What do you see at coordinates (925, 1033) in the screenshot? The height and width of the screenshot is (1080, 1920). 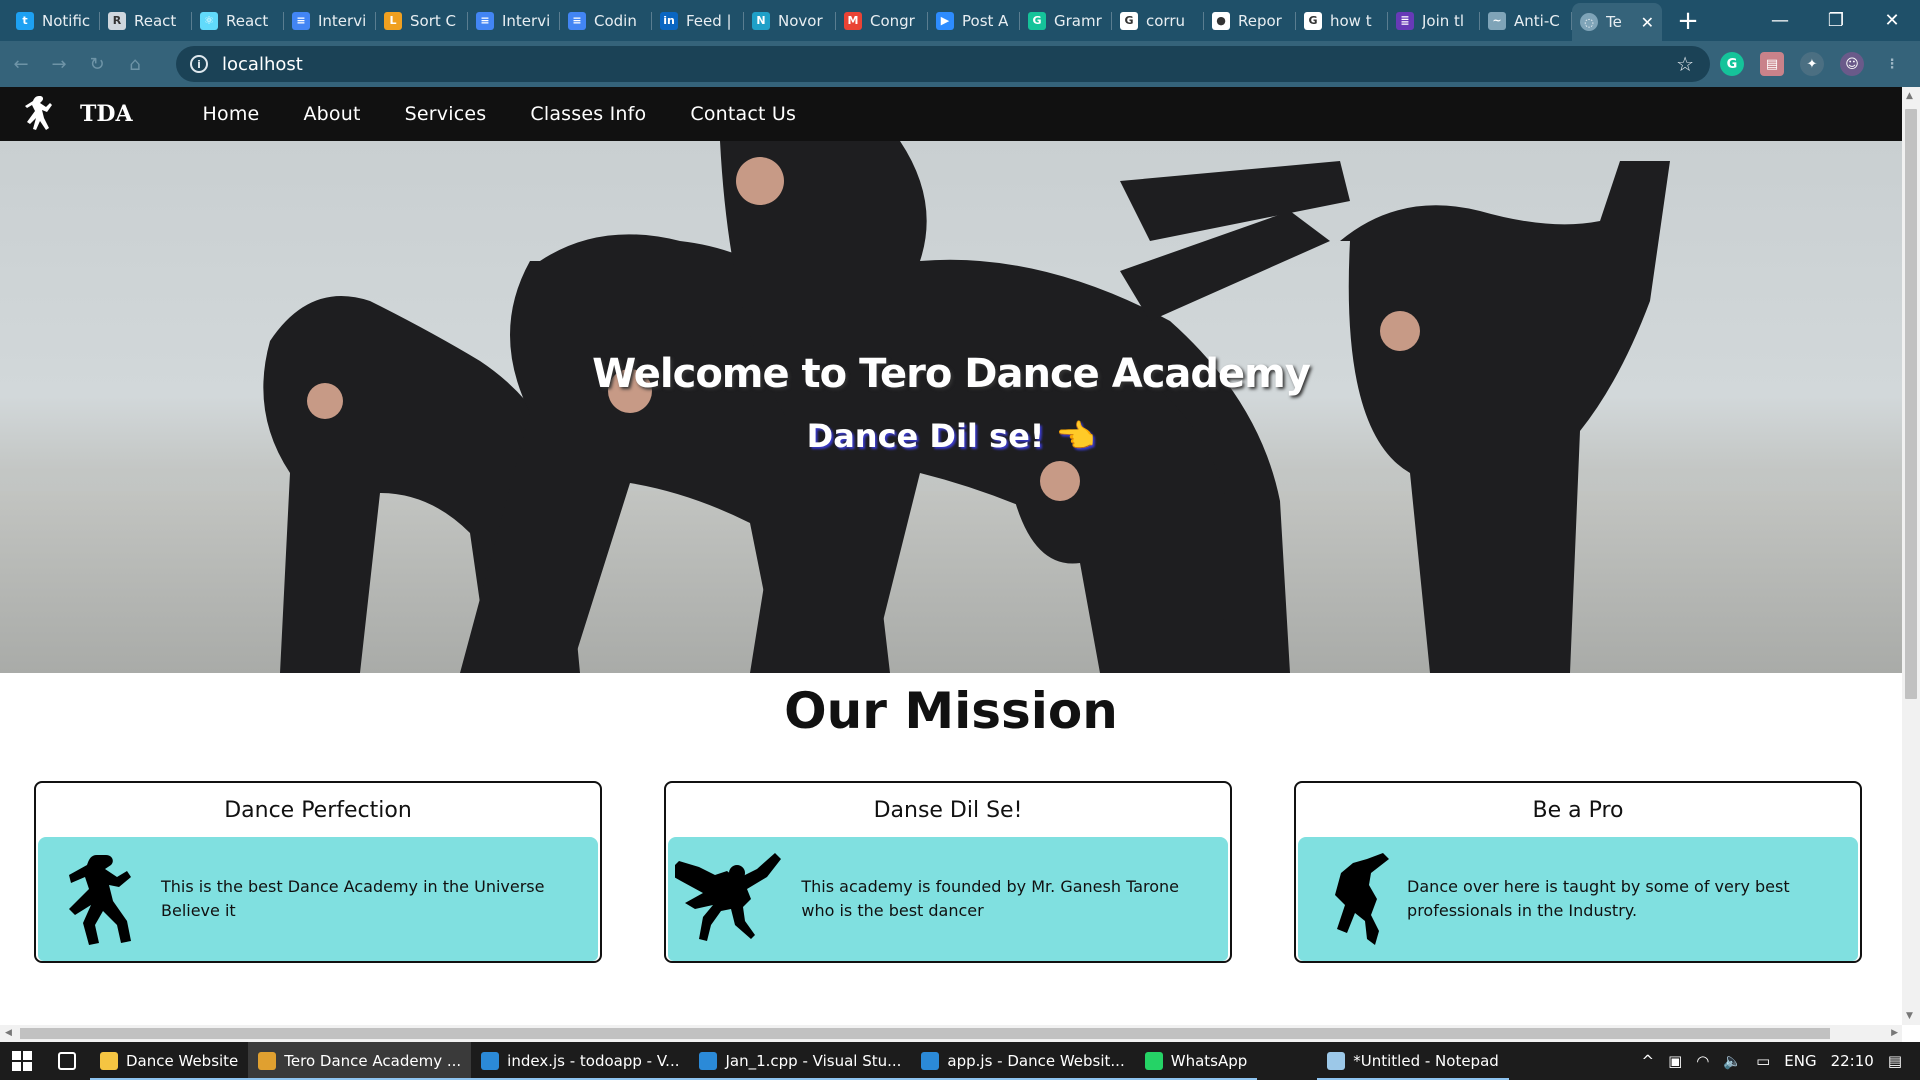 I see `horizontal-scroll-thumb` at bounding box center [925, 1033].